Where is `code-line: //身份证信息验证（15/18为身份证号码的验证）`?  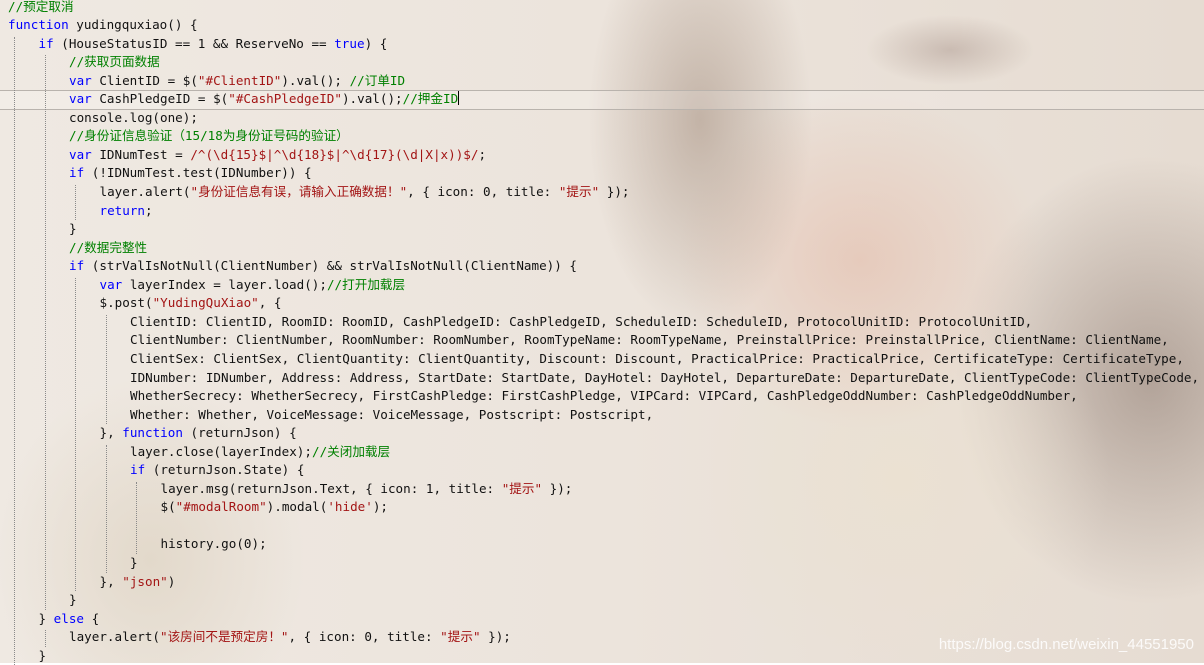
code-line: //身份证信息验证（15/18为身份证号码的验证） is located at coordinates (209, 136).